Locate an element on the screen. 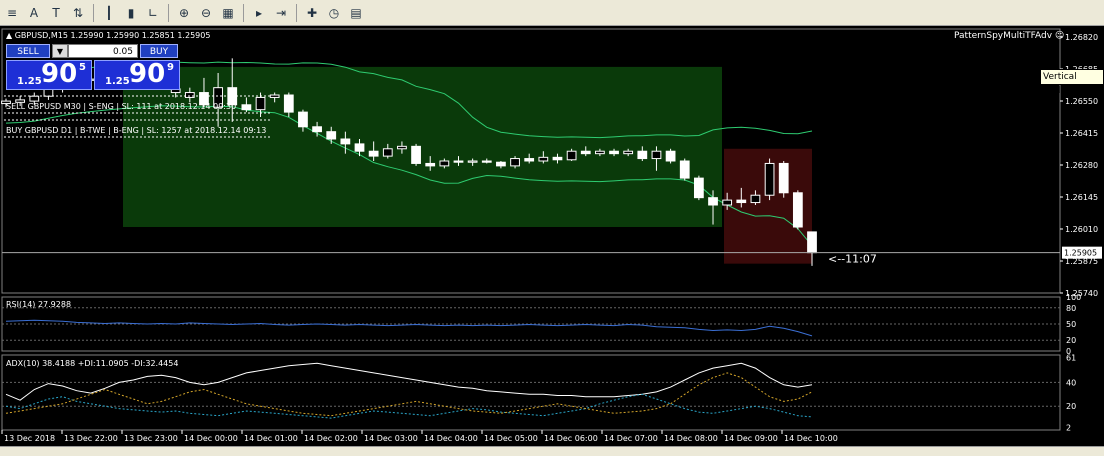 The width and height of the screenshot is (1104, 456). sell-price-sup: 5 is located at coordinates (82, 67).